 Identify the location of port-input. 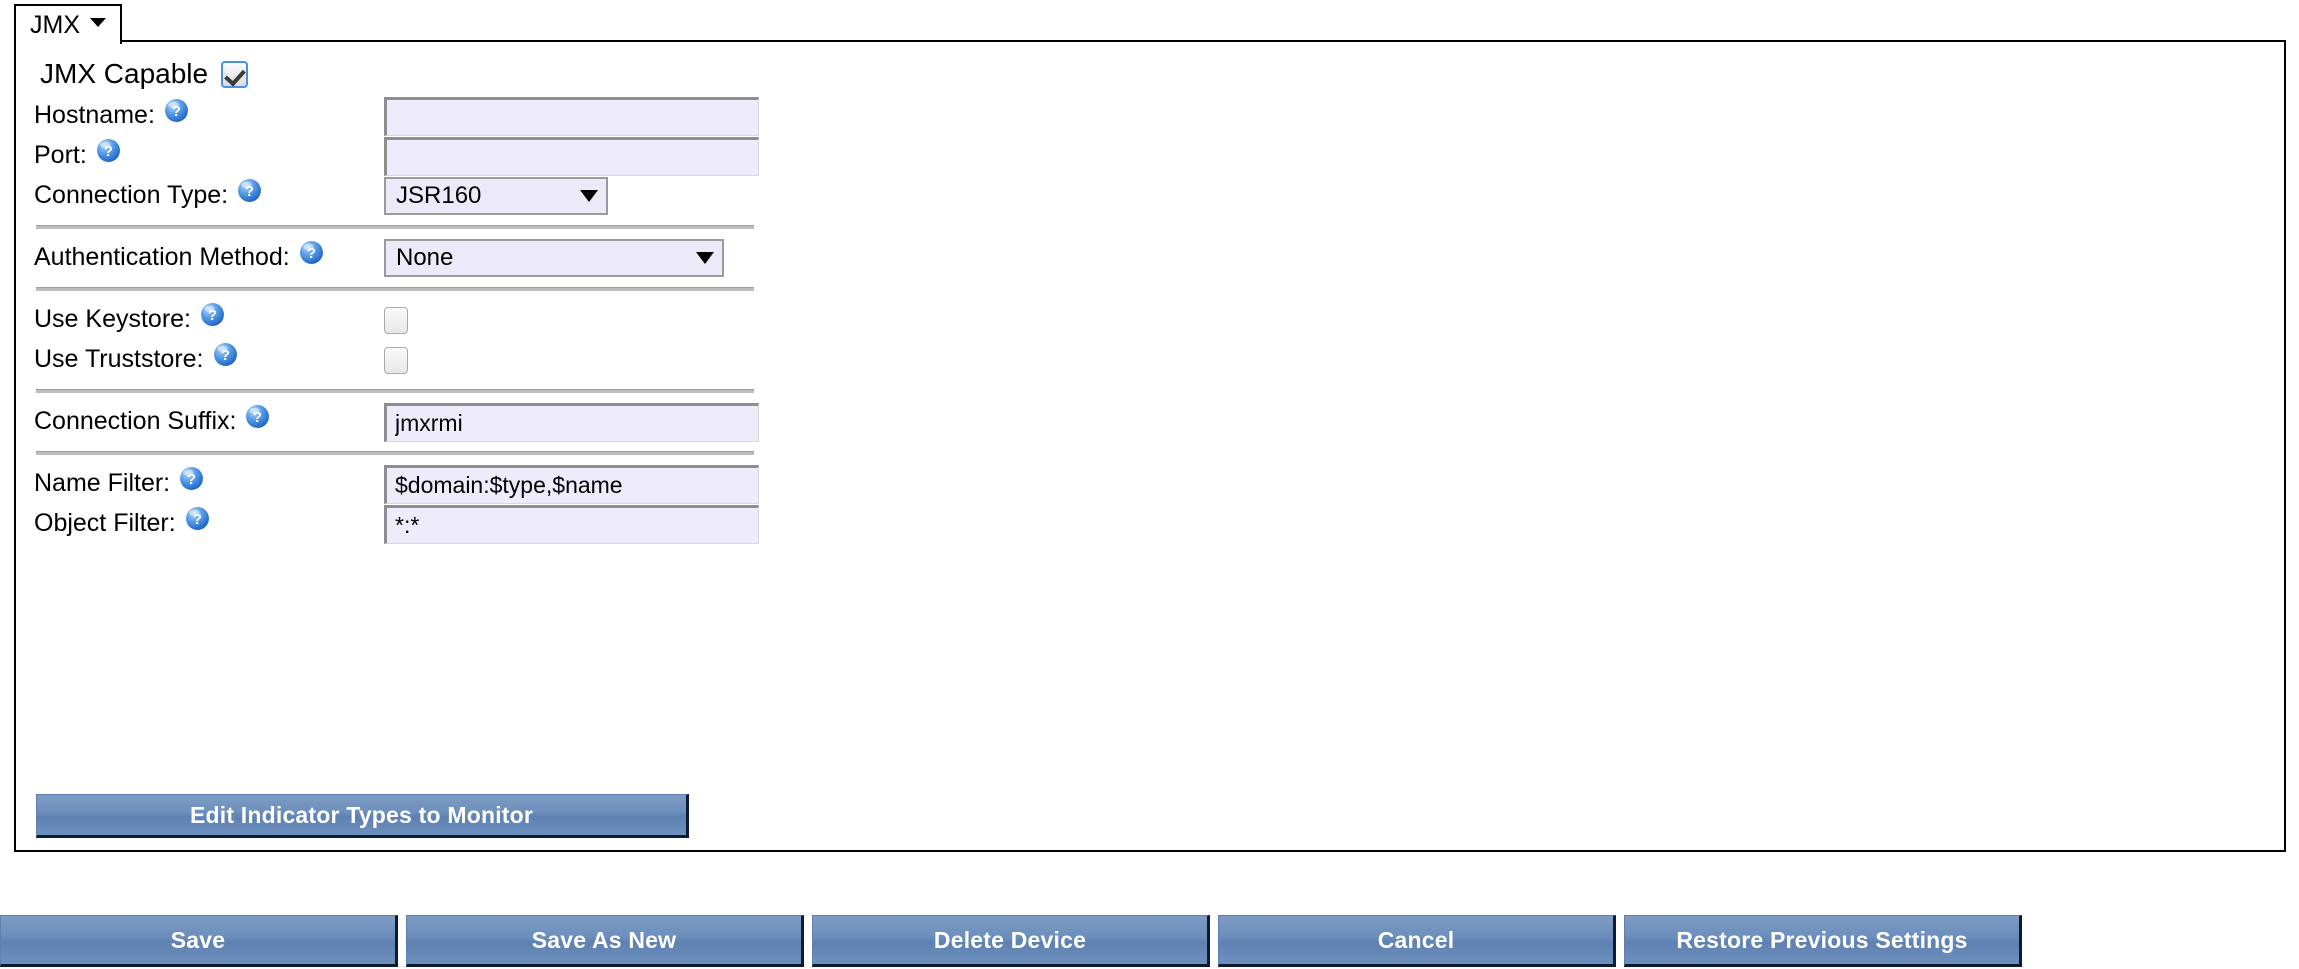
(571, 156).